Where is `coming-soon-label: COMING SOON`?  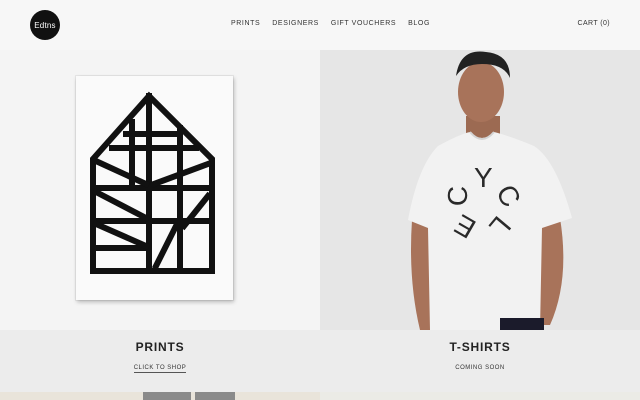
coming-soon-label: COMING SOON is located at coordinates (480, 368).